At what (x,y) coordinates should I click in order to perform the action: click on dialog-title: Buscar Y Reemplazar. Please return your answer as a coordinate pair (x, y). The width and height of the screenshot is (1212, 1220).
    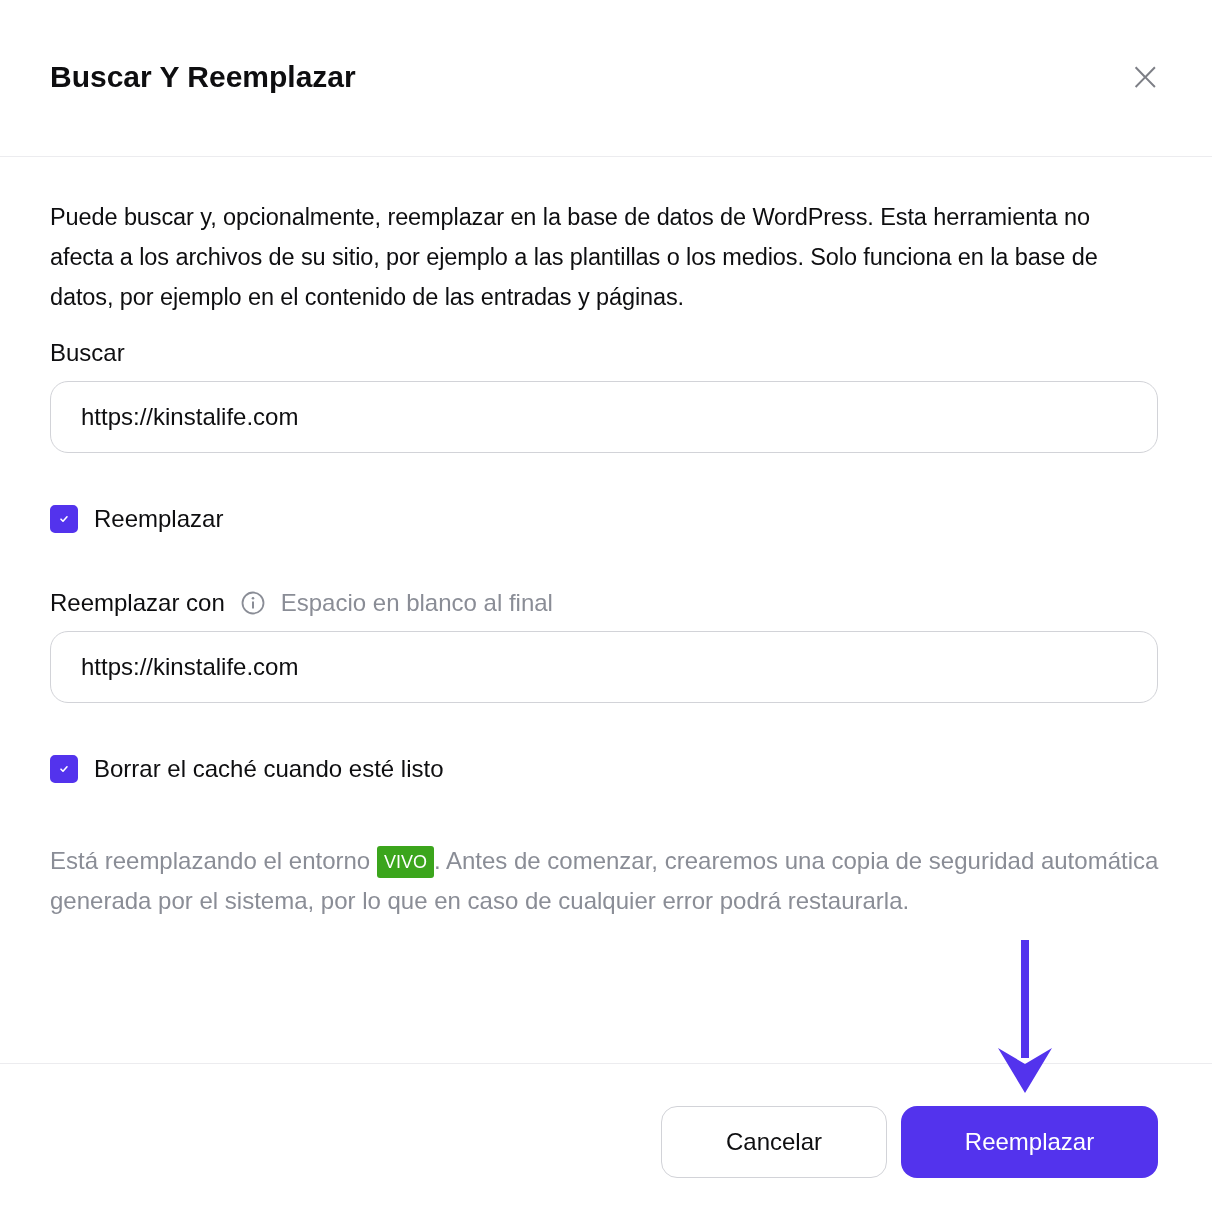
    Looking at the image, I should click on (203, 77).